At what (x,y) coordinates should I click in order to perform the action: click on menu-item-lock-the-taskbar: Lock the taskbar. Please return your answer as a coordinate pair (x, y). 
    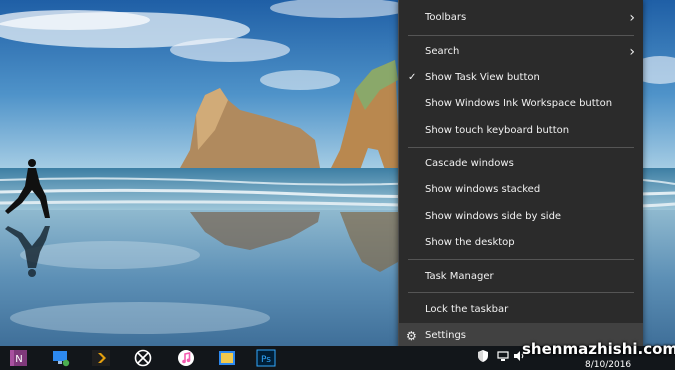
    Looking at the image, I should click on (521, 310).